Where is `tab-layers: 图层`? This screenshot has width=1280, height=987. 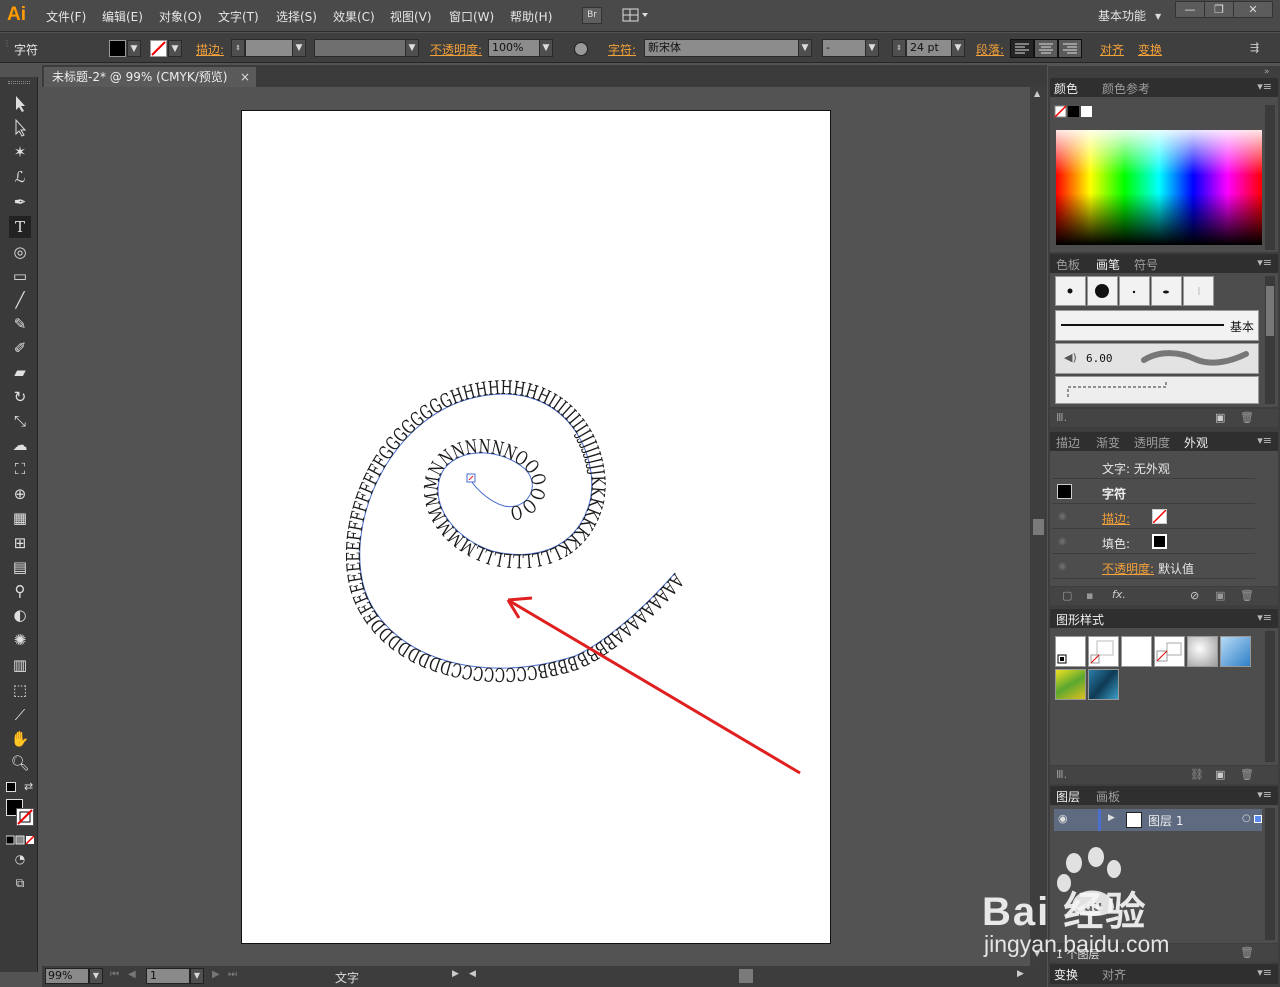 tab-layers: 图层 is located at coordinates (1068, 796).